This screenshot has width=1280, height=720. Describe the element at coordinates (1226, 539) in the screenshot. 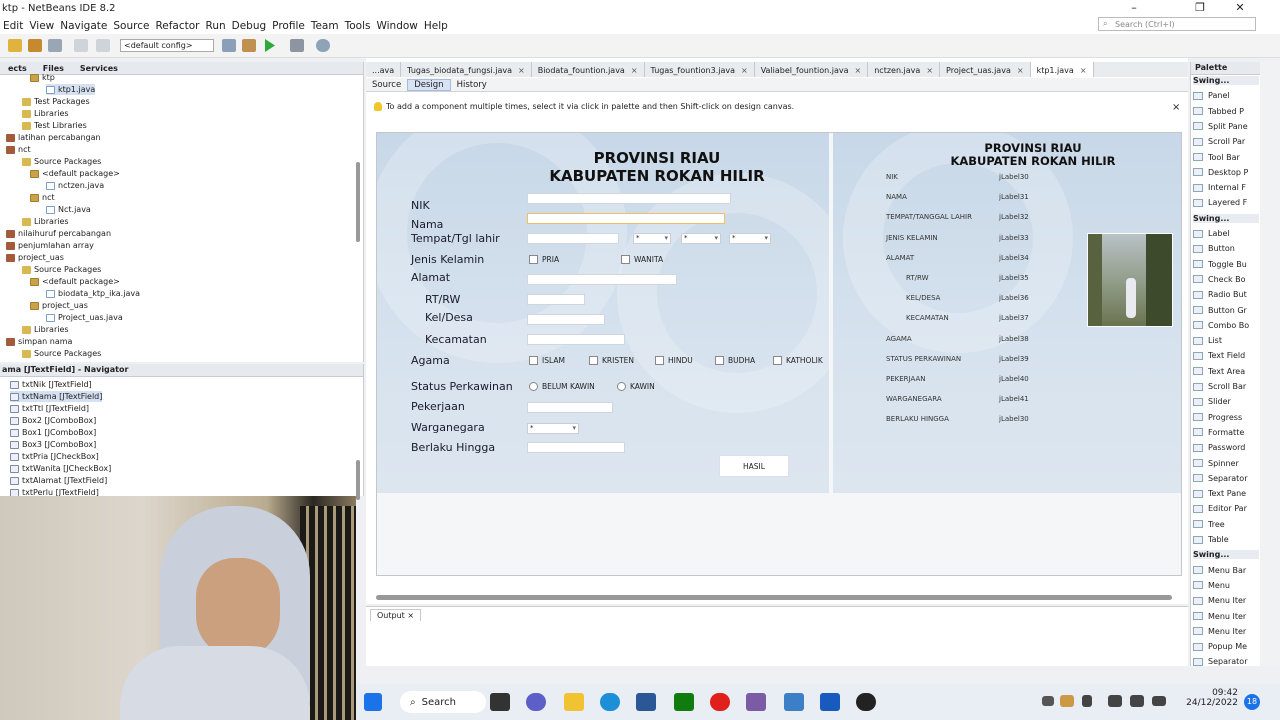

I see `palette-item: Table` at that location.